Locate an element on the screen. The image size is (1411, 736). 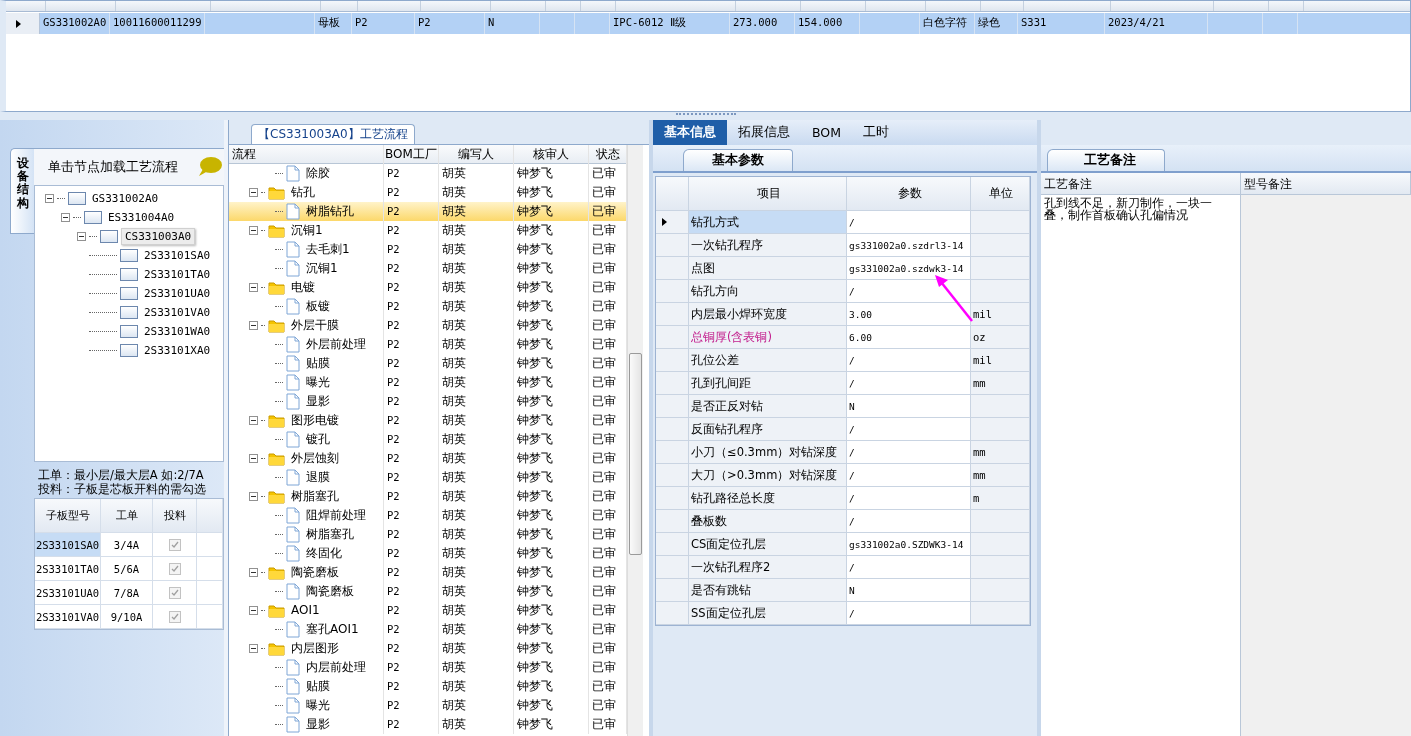
table-cell: 钟梦飞 is located at coordinates (551, 610).